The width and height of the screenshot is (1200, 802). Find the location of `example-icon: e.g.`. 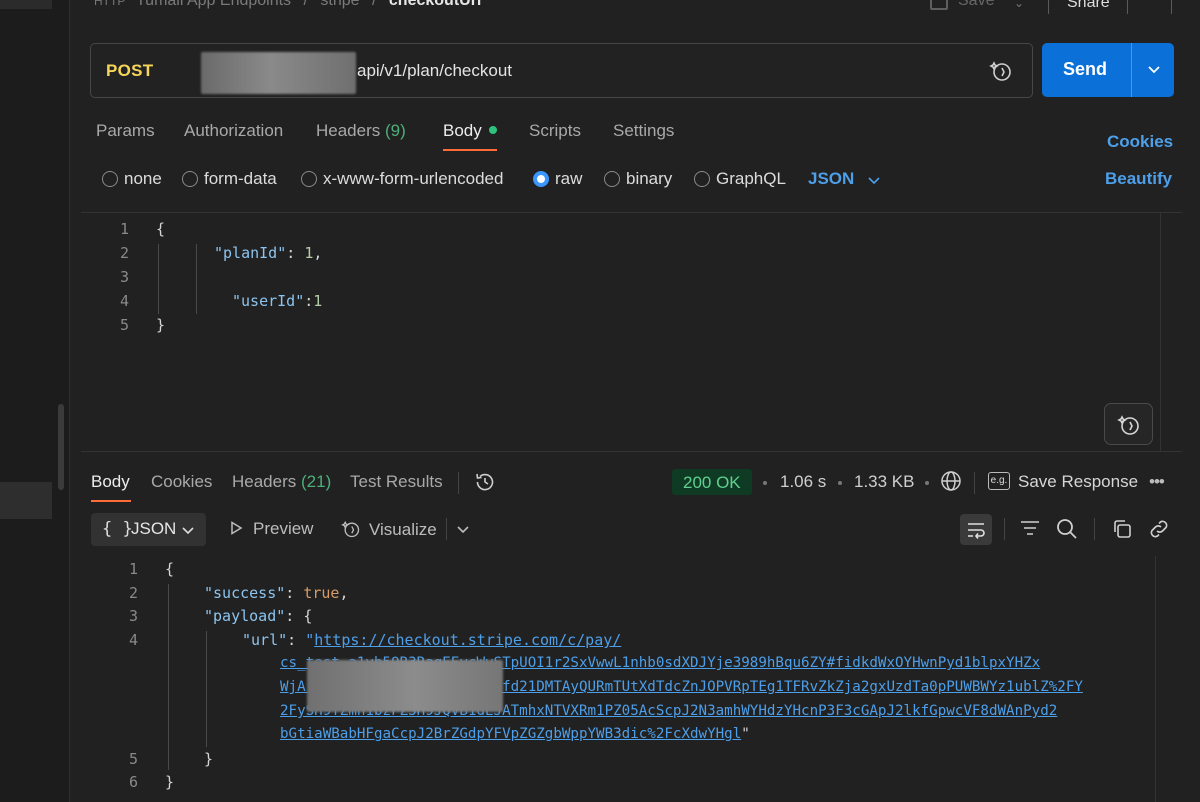

example-icon: e.g. is located at coordinates (999, 481).